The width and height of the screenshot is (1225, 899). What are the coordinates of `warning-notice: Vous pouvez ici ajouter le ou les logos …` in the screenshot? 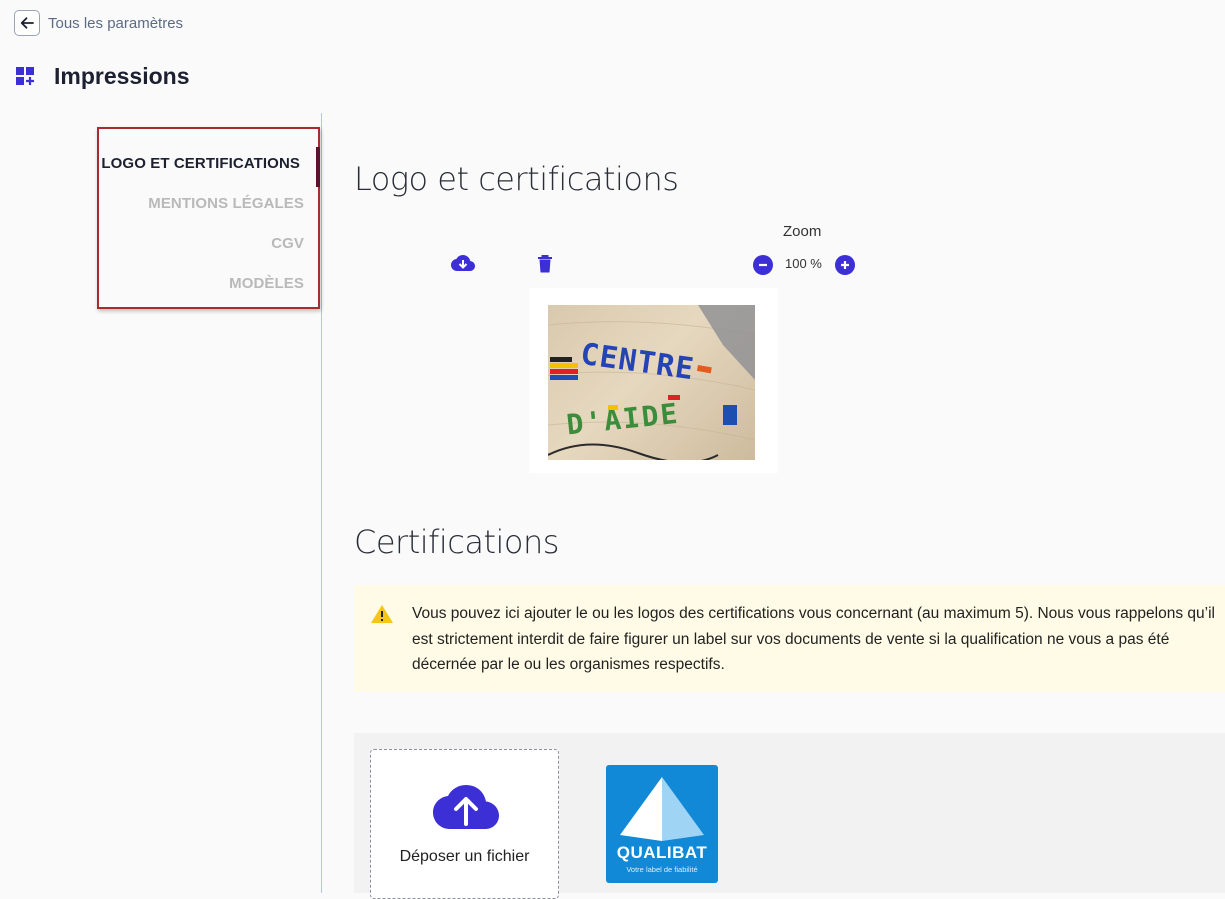 It's located at (789, 638).